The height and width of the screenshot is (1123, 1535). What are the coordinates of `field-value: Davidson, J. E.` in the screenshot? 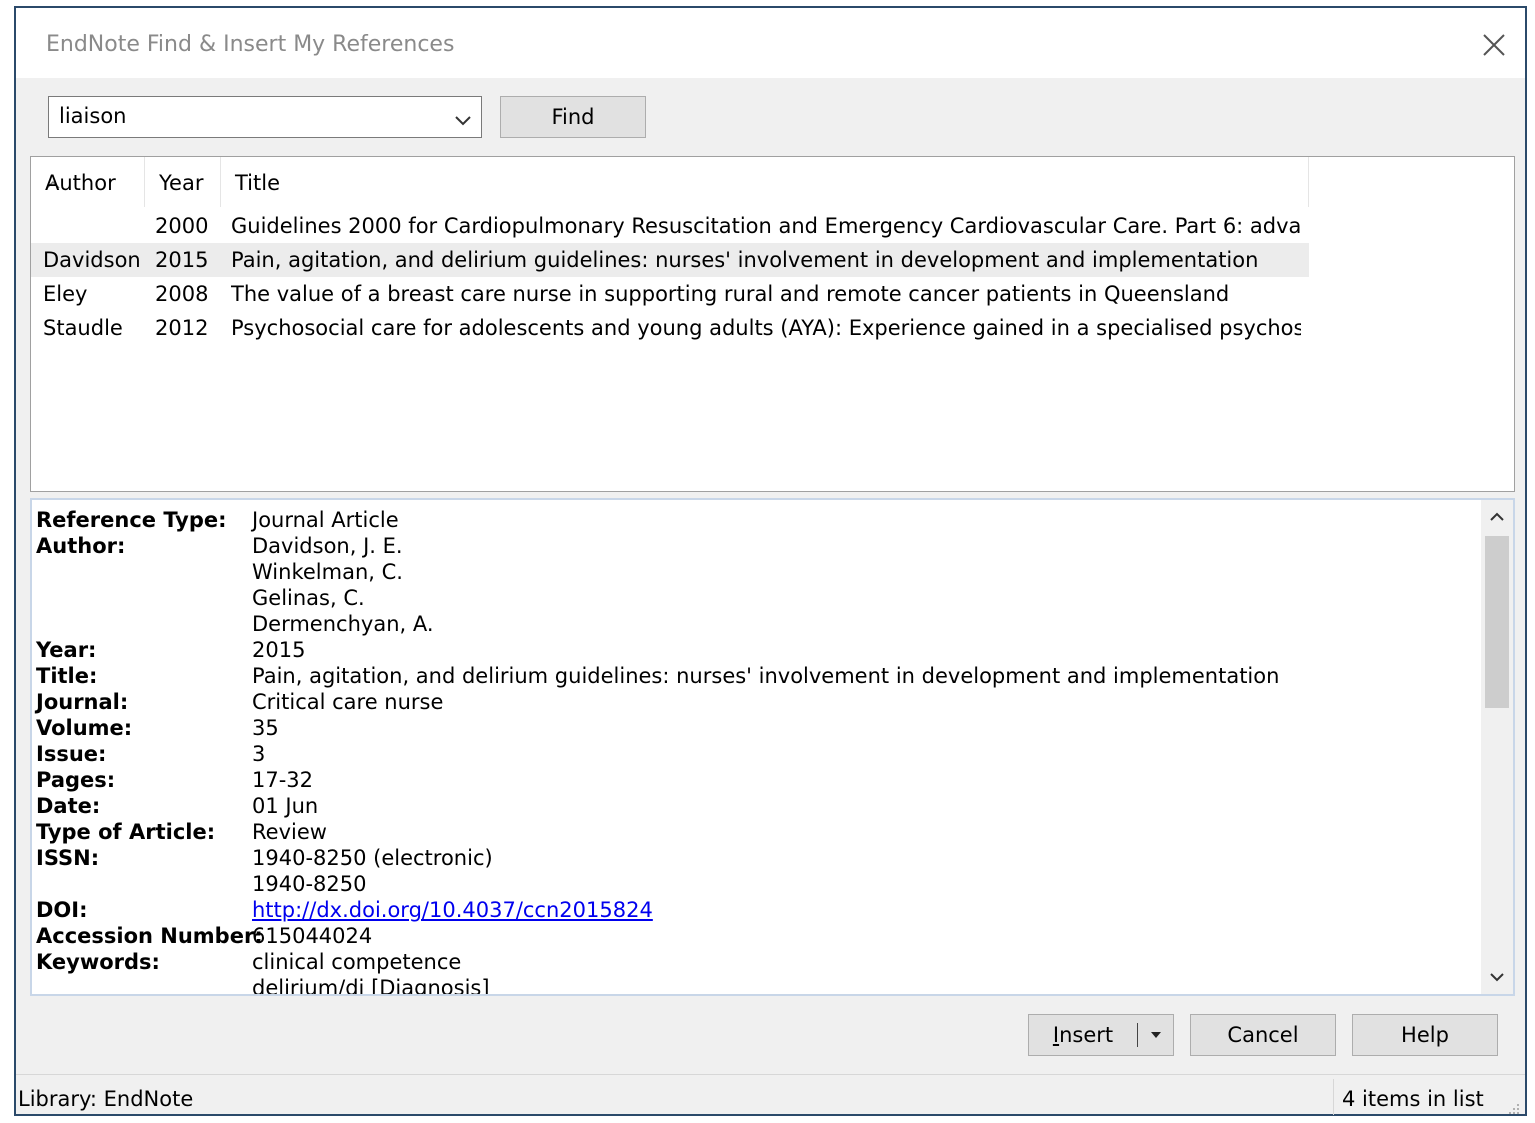 It's located at (327, 546).